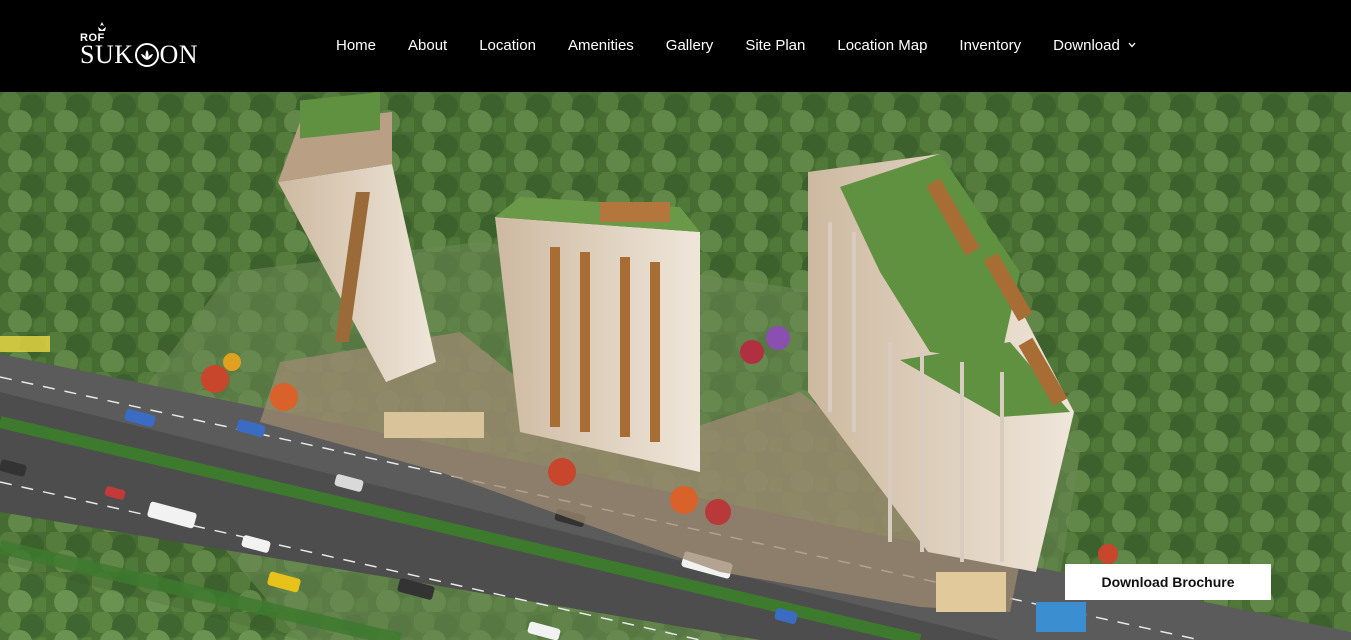  I want to click on nav-gallery: Gallery, so click(690, 45).